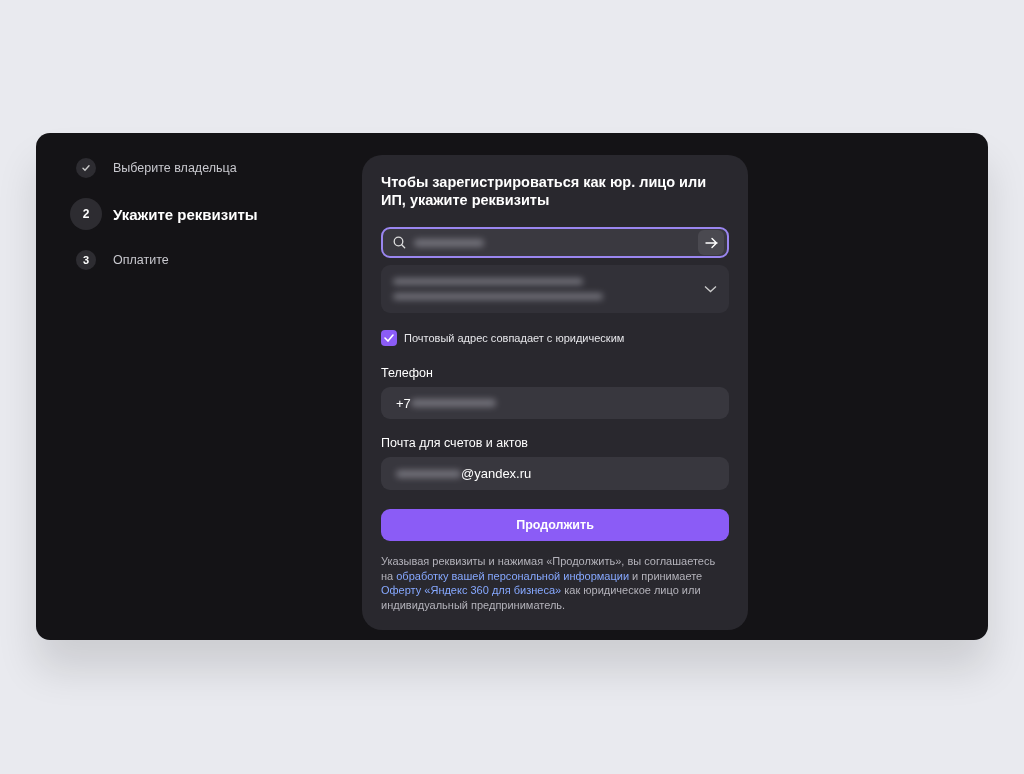 The height and width of the screenshot is (774, 1024). Describe the element at coordinates (555, 403) in the screenshot. I see `phone-field: +7` at that location.